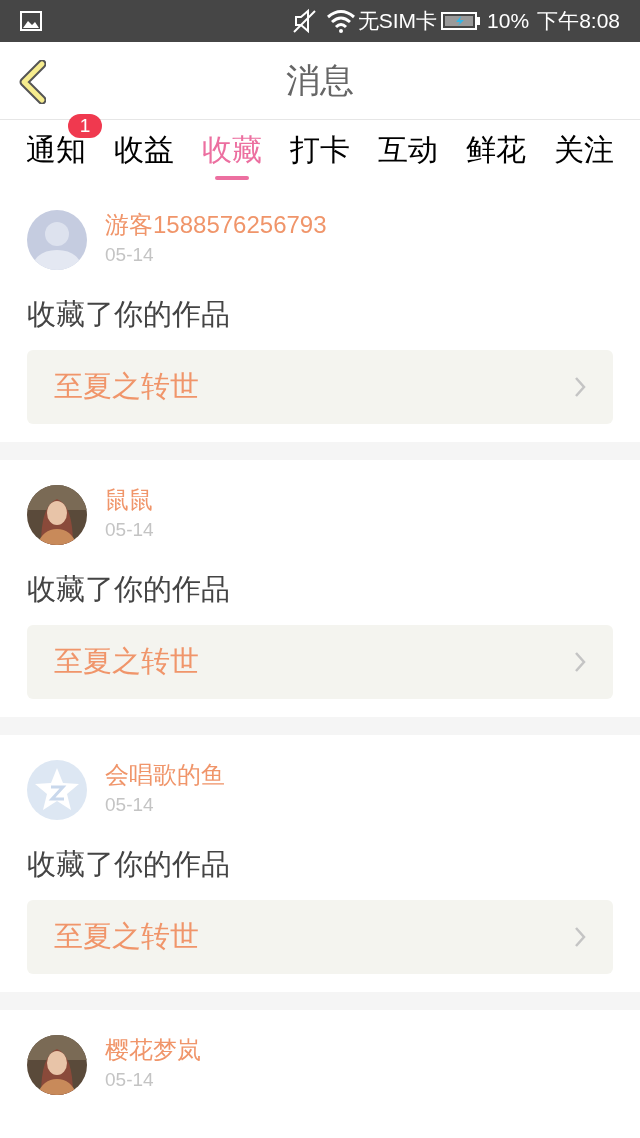 The height and width of the screenshot is (1138, 640). What do you see at coordinates (408, 150) in the screenshot?
I see `tab: 互动` at bounding box center [408, 150].